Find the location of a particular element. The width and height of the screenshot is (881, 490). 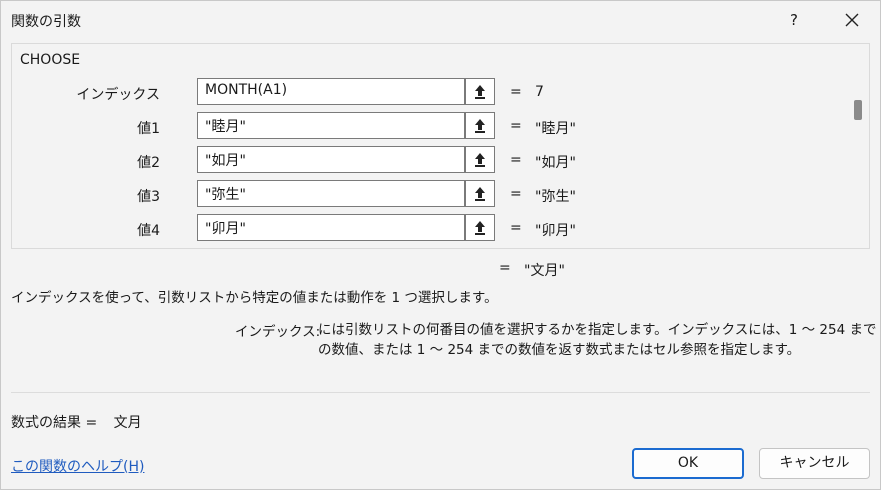

dialog-title: 関数の引数 is located at coordinates (46, 22).